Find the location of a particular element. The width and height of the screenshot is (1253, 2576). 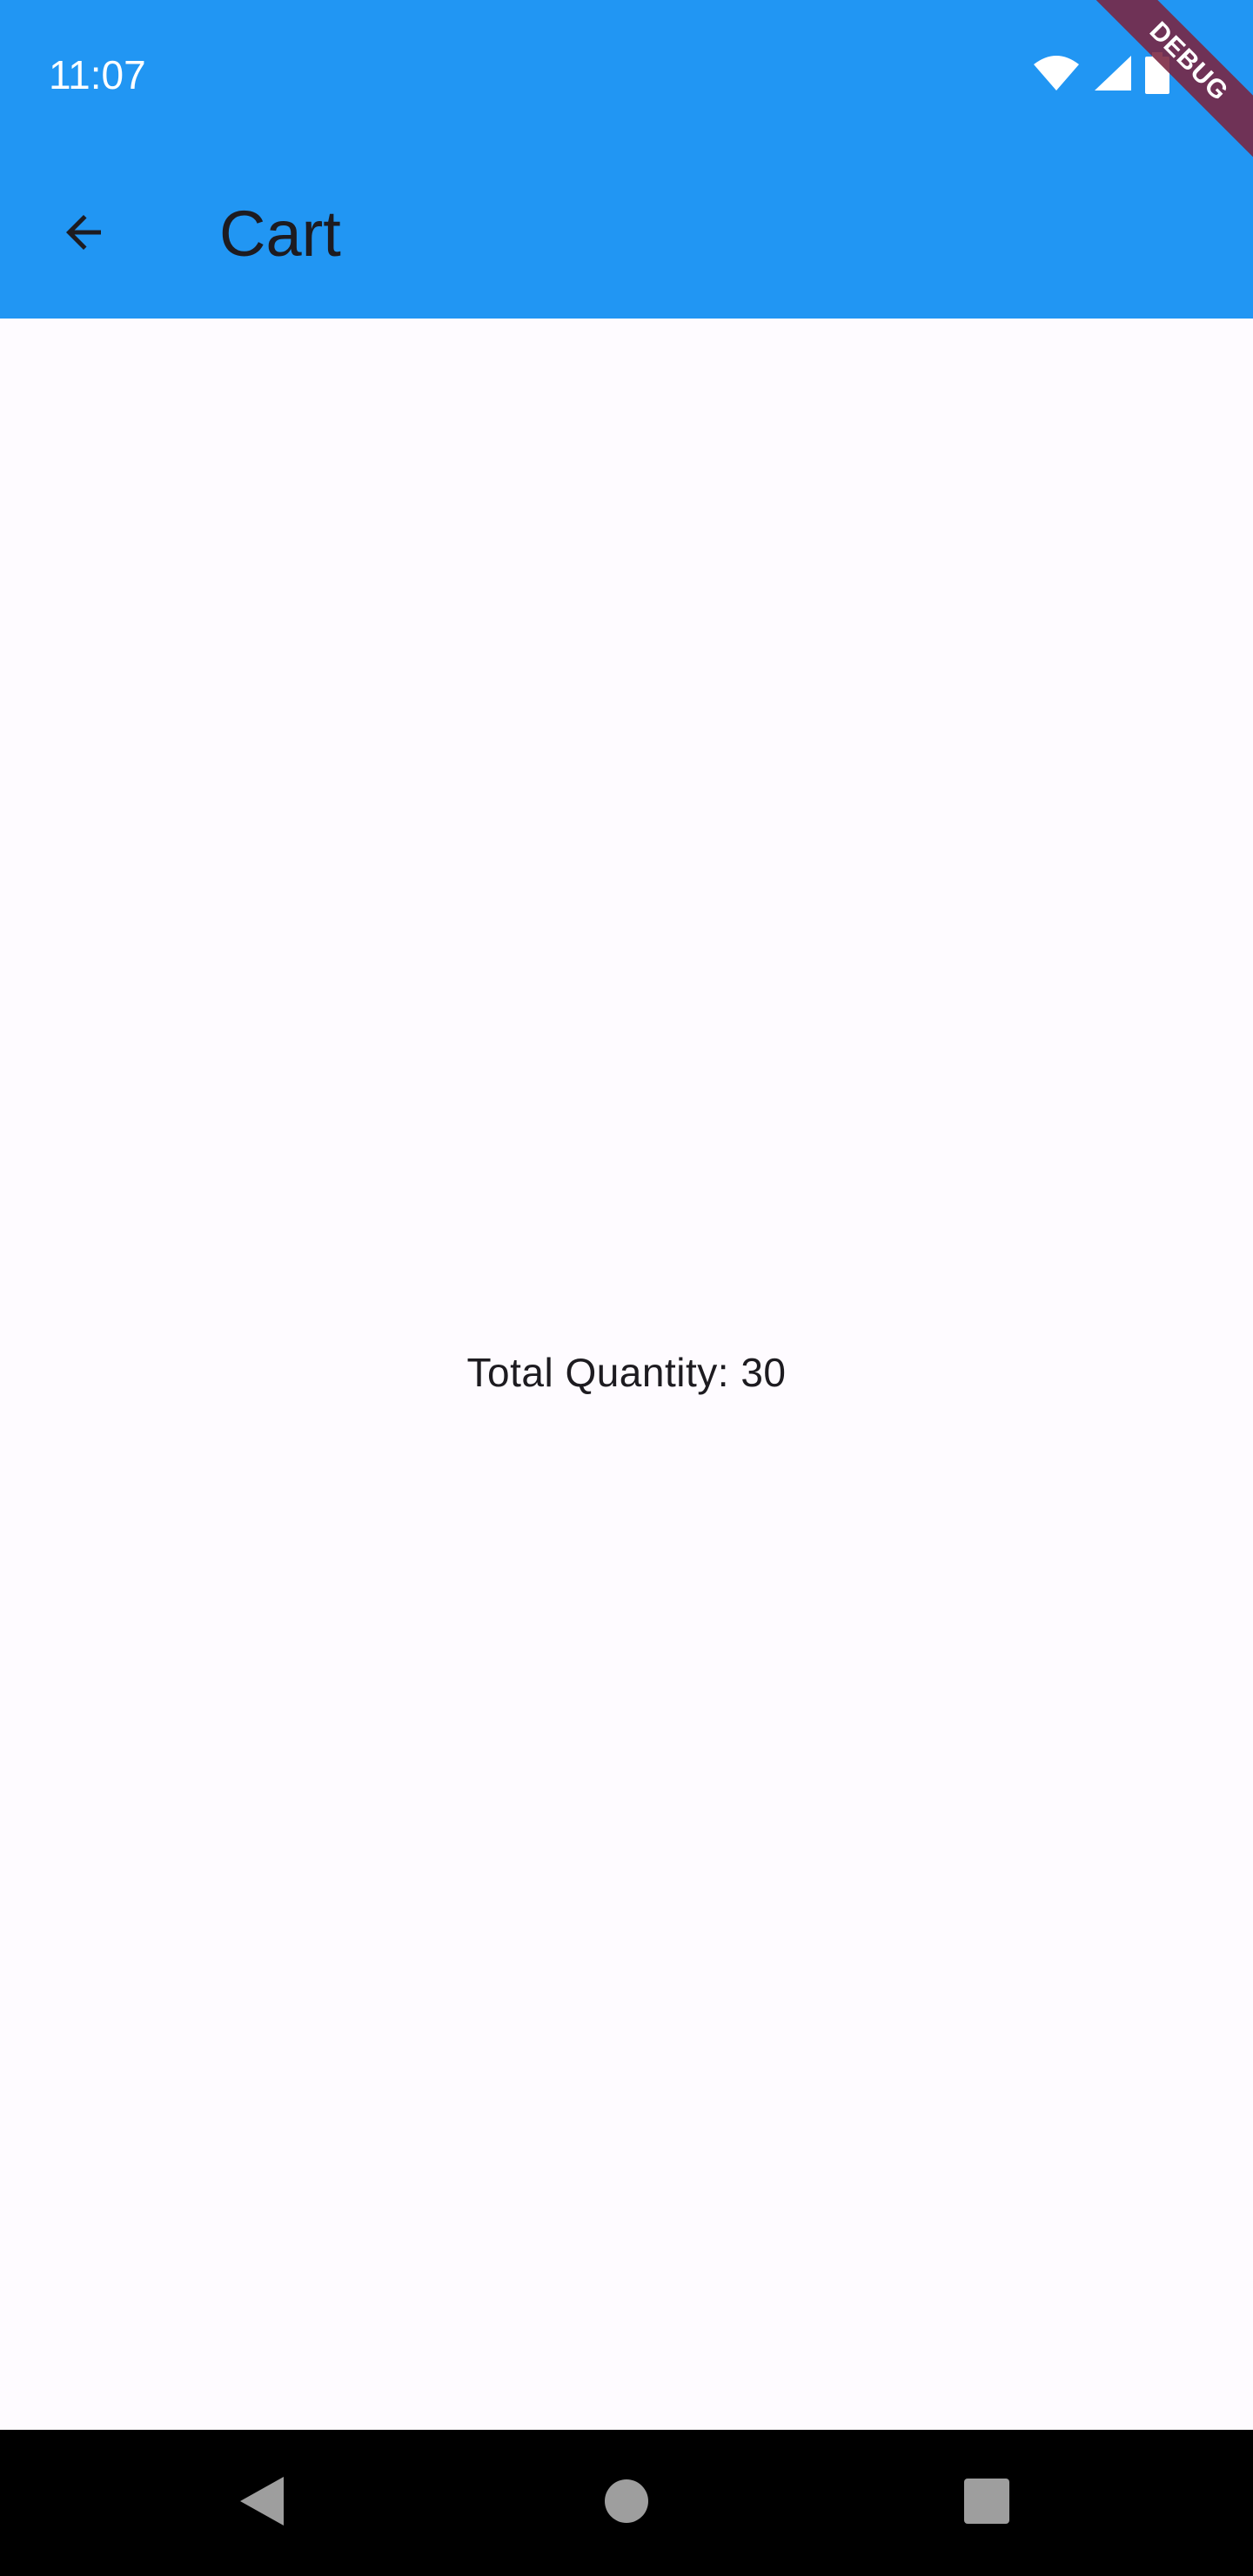

nav-recents-button is located at coordinates (986, 2502).